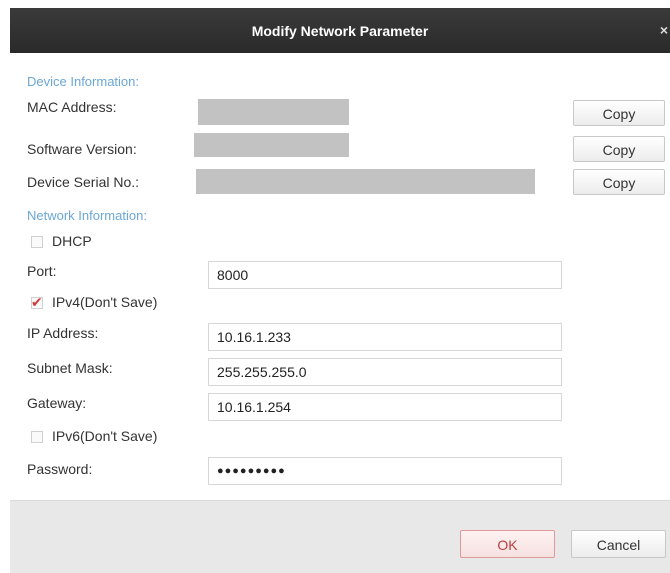 This screenshot has width=670, height=573. I want to click on copy-software-button: Copy, so click(619, 149).